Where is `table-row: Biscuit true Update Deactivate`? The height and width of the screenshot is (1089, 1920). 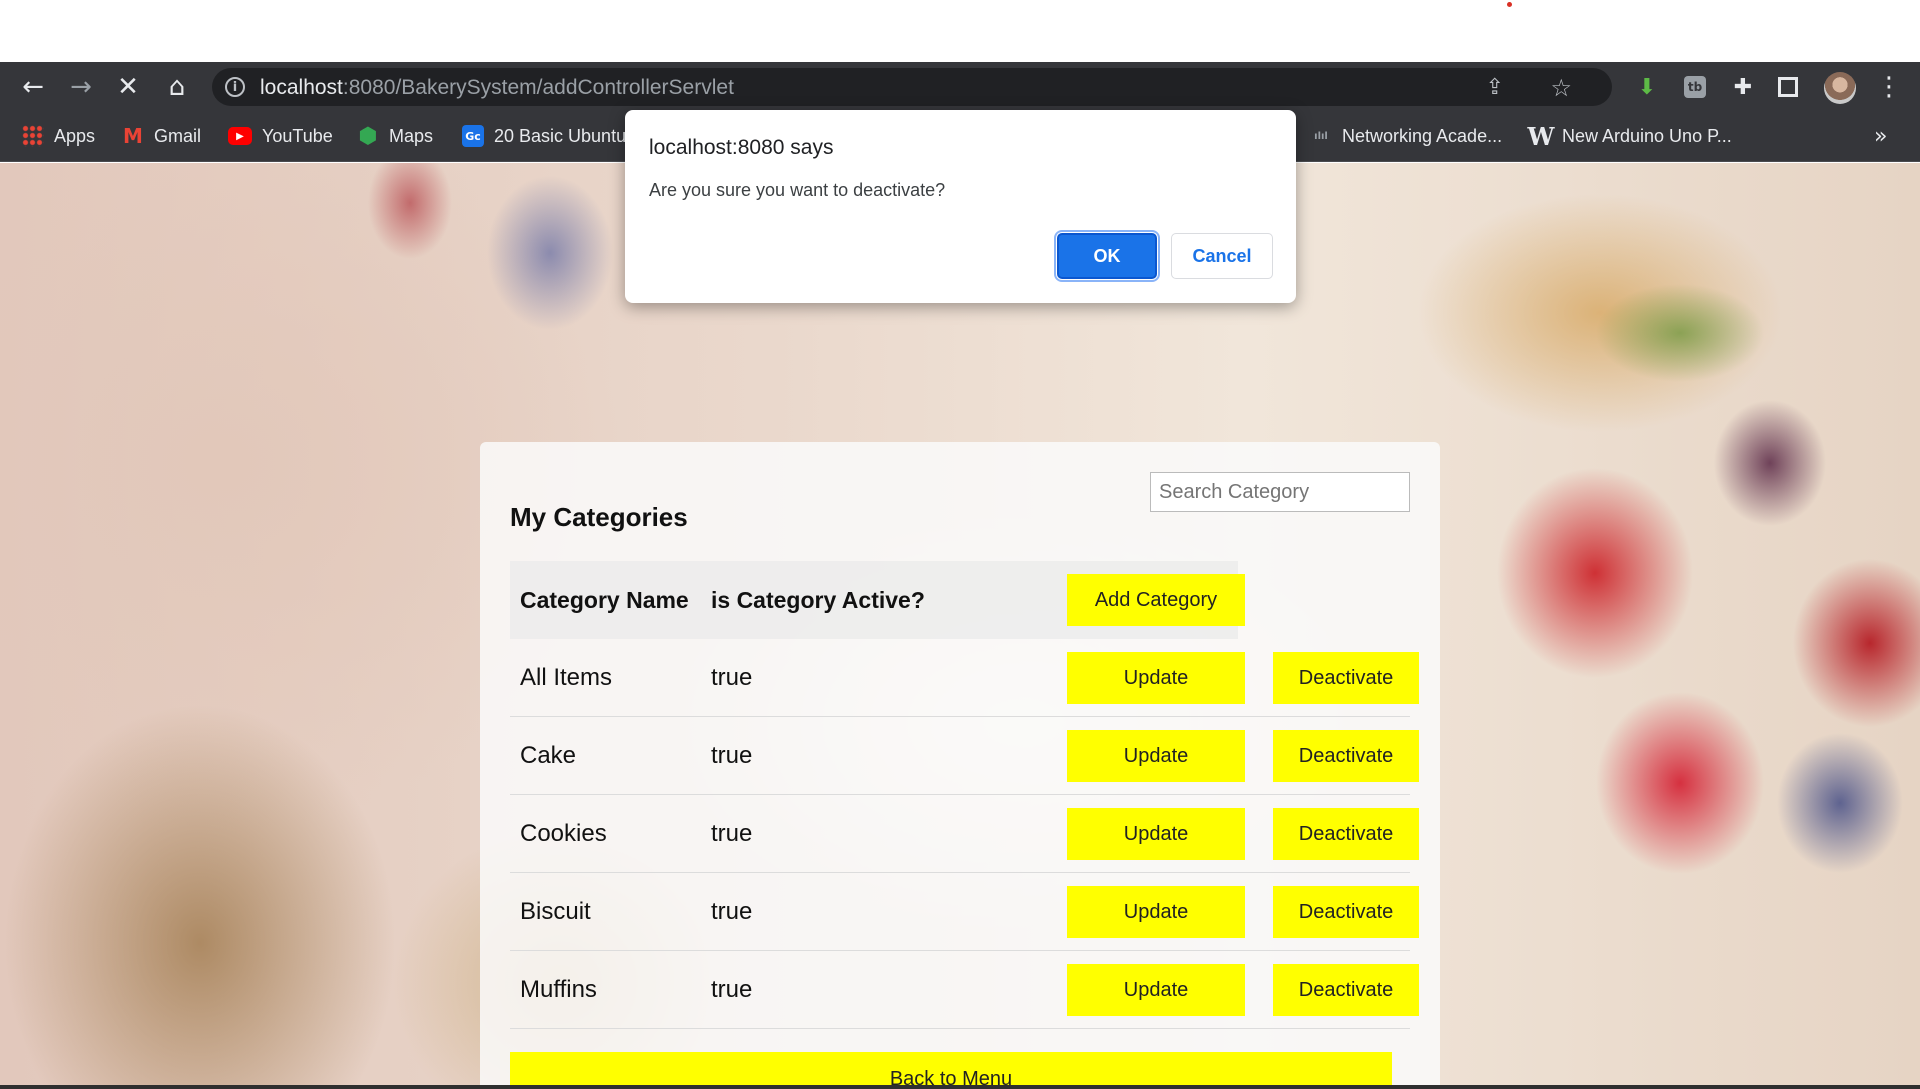
table-row: Biscuit true Update Deactivate is located at coordinates (964, 912).